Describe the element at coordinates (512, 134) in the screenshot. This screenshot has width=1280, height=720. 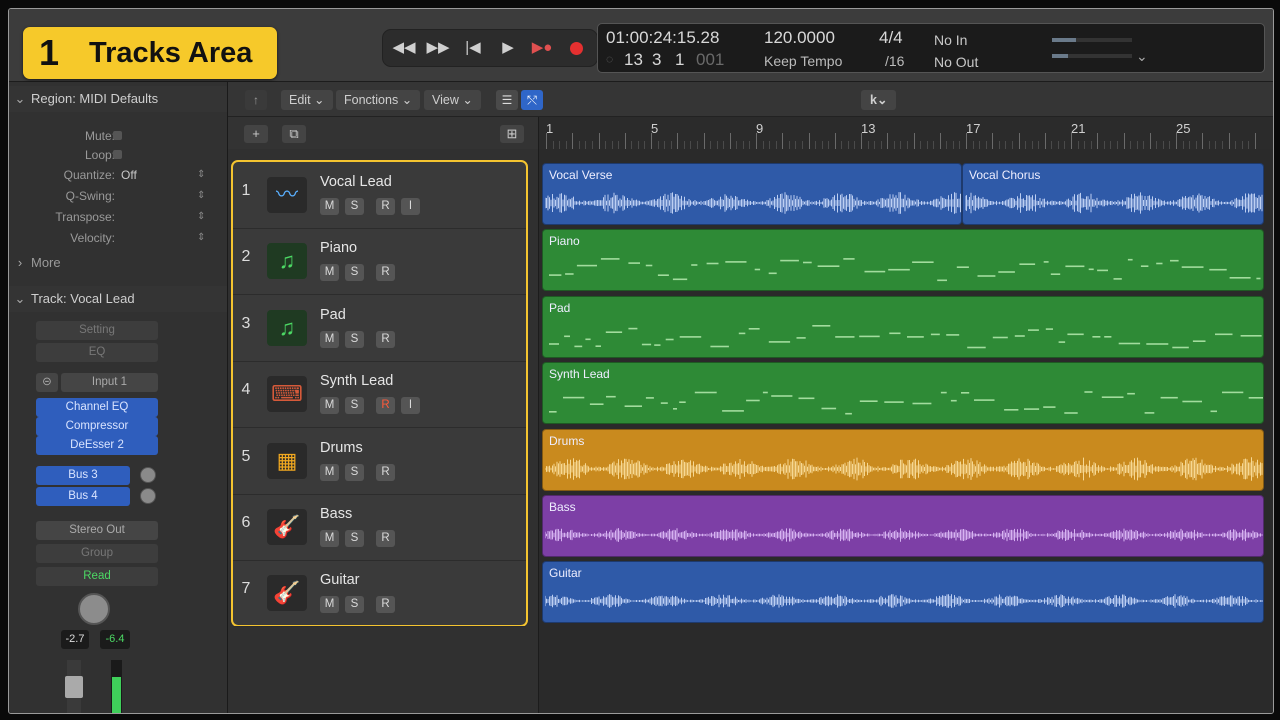
I see `global-tracks-icon: ⊞` at that location.